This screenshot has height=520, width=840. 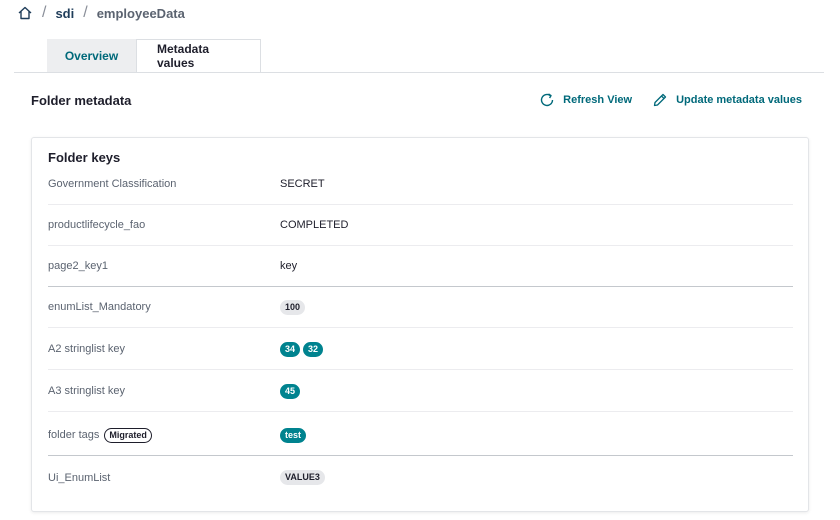 What do you see at coordinates (547, 100) in the screenshot?
I see `refresh-icon` at bounding box center [547, 100].